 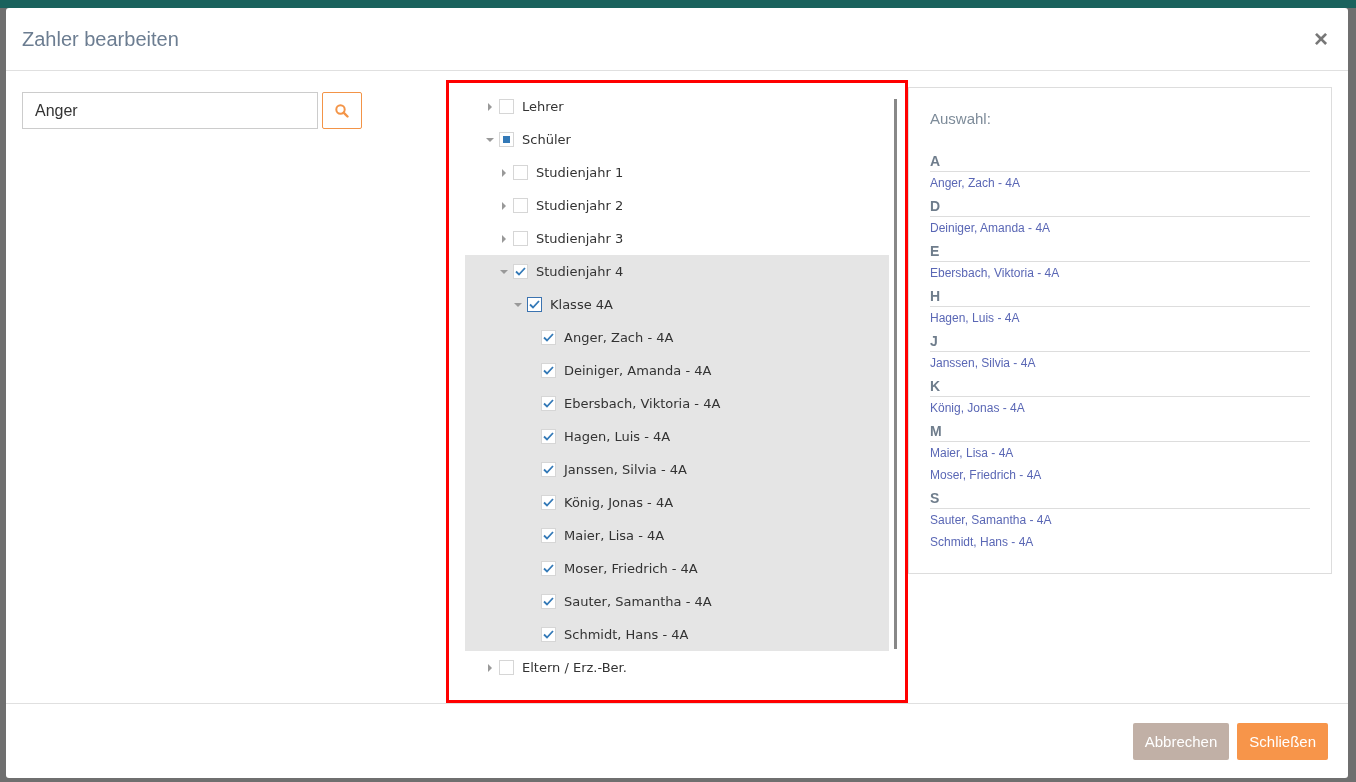 I want to click on group-letter: E, so click(x=1120, y=252).